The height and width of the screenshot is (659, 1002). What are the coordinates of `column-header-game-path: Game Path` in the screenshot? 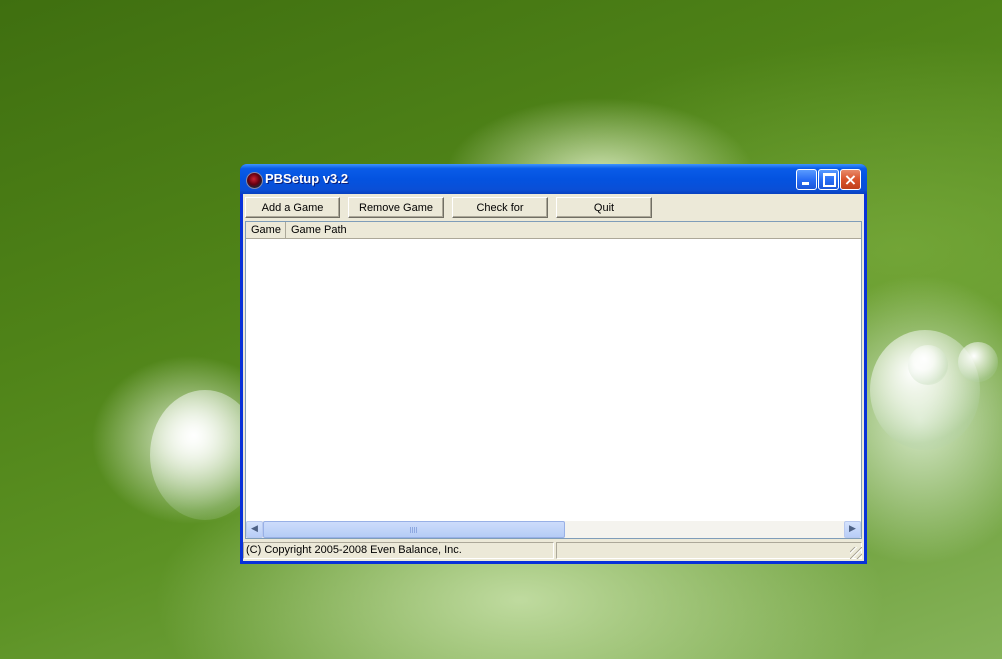 It's located at (573, 230).